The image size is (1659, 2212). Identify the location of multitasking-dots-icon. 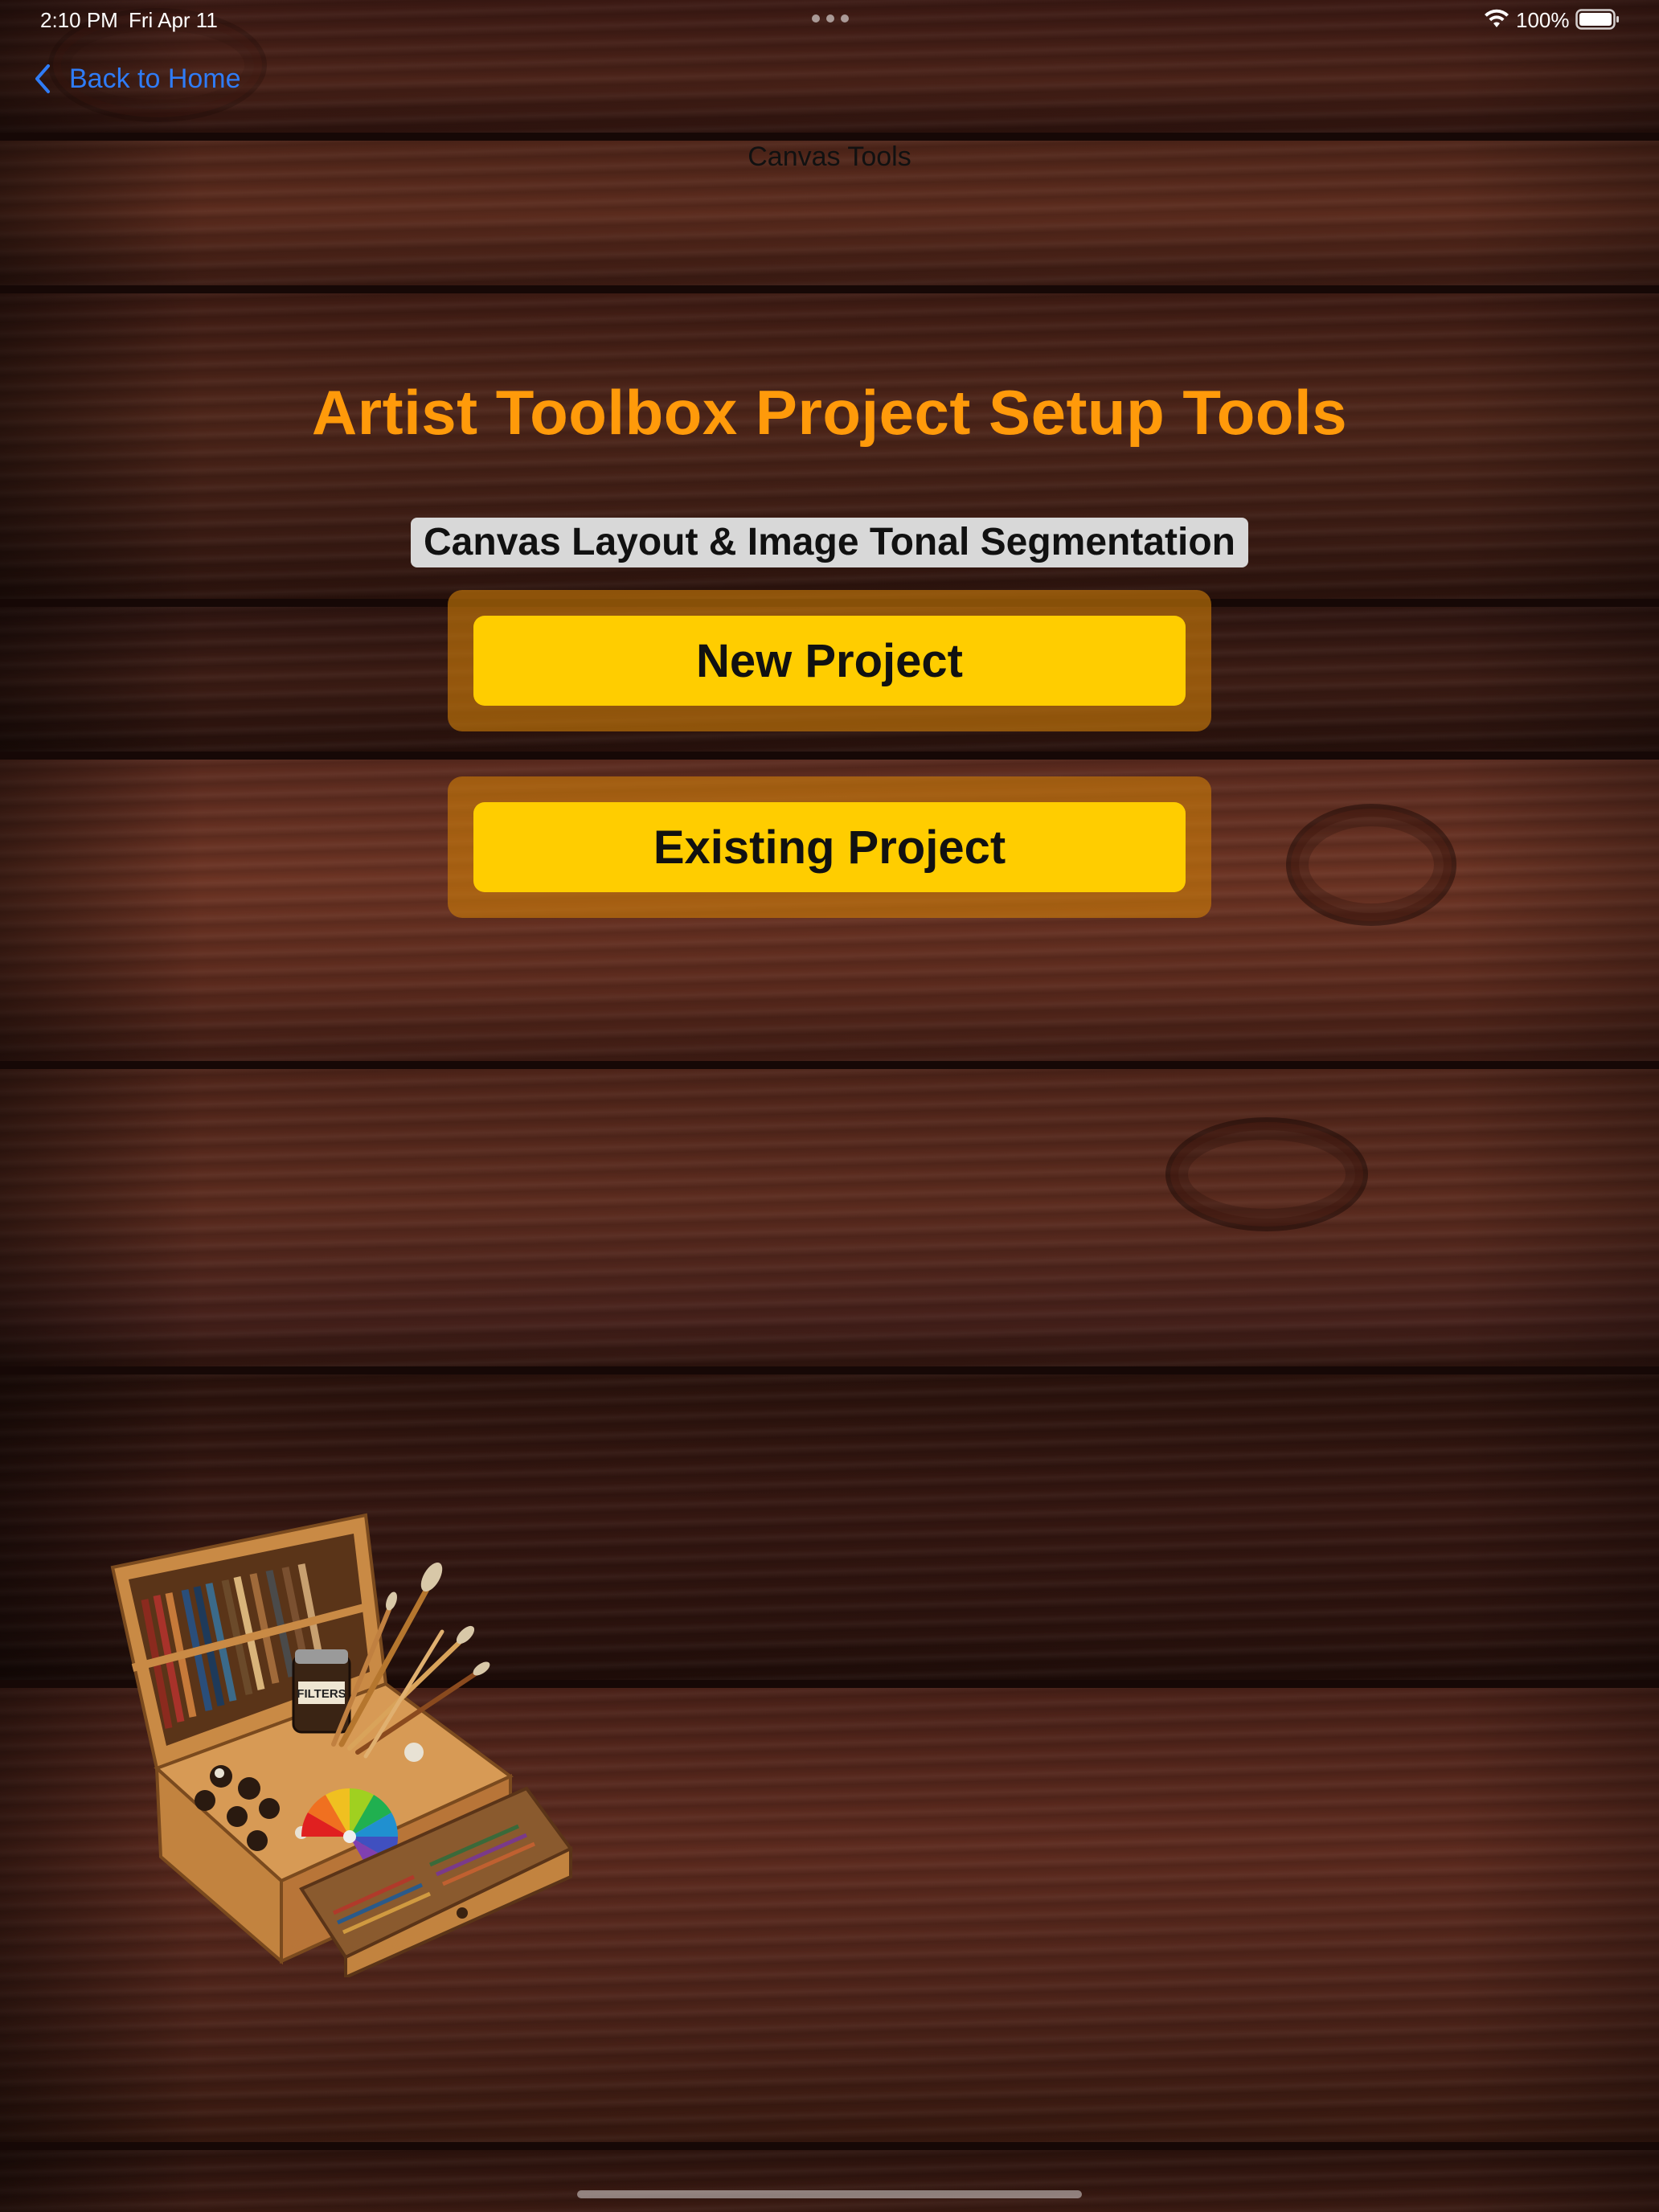
(830, 18).